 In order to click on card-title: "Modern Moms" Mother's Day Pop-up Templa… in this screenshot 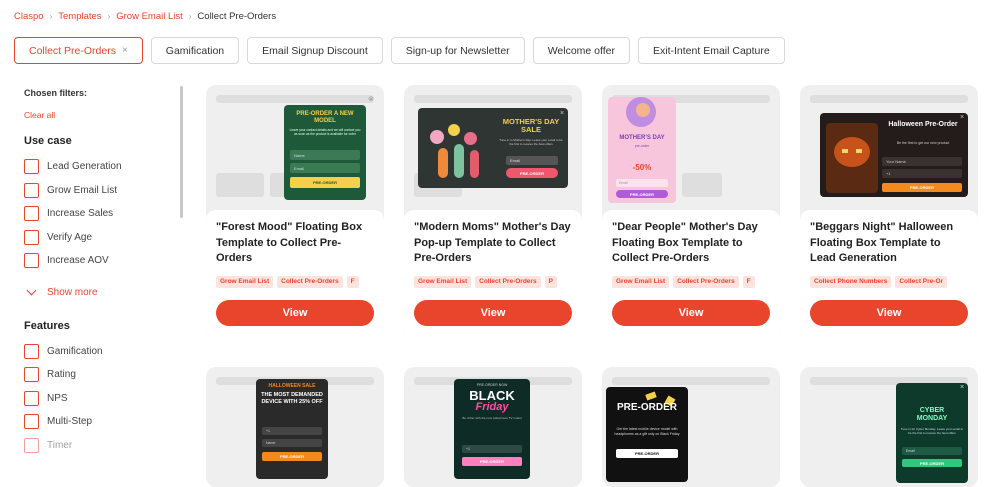, I will do `click(492, 242)`.